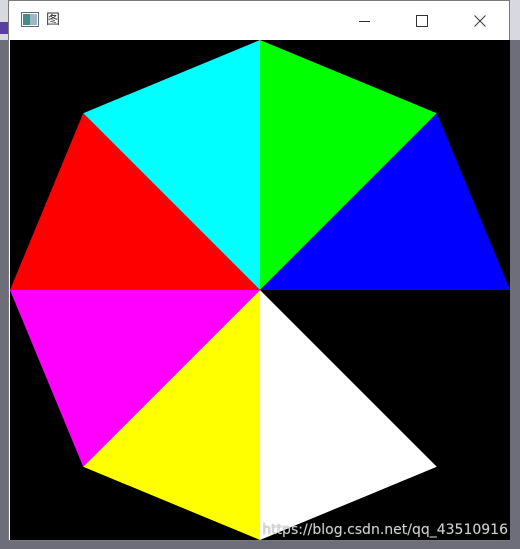 This screenshot has height=549, width=520. I want to click on close-button, so click(480, 20).